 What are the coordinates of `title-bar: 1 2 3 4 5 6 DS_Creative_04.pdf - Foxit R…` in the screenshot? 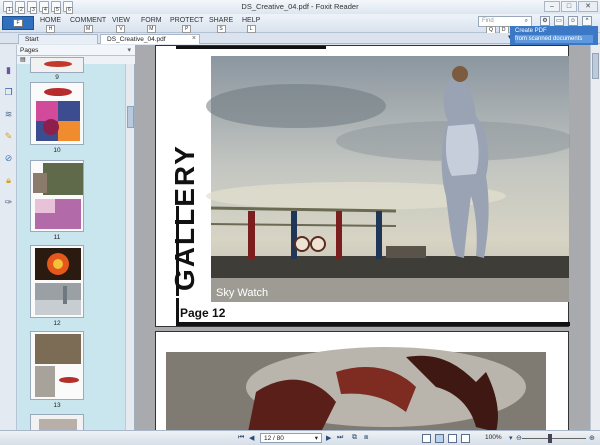 It's located at (300, 7).